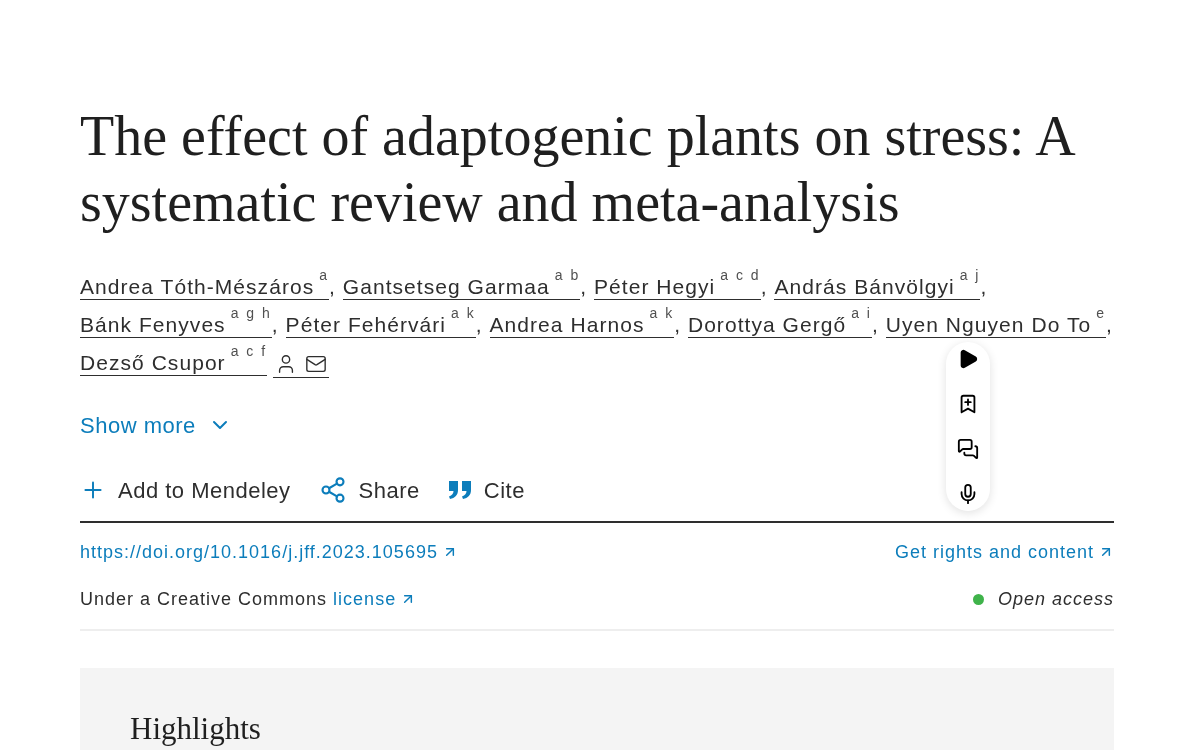  I want to click on author-link: Dorottya Gergő $^{a i}$, so click(779, 322).